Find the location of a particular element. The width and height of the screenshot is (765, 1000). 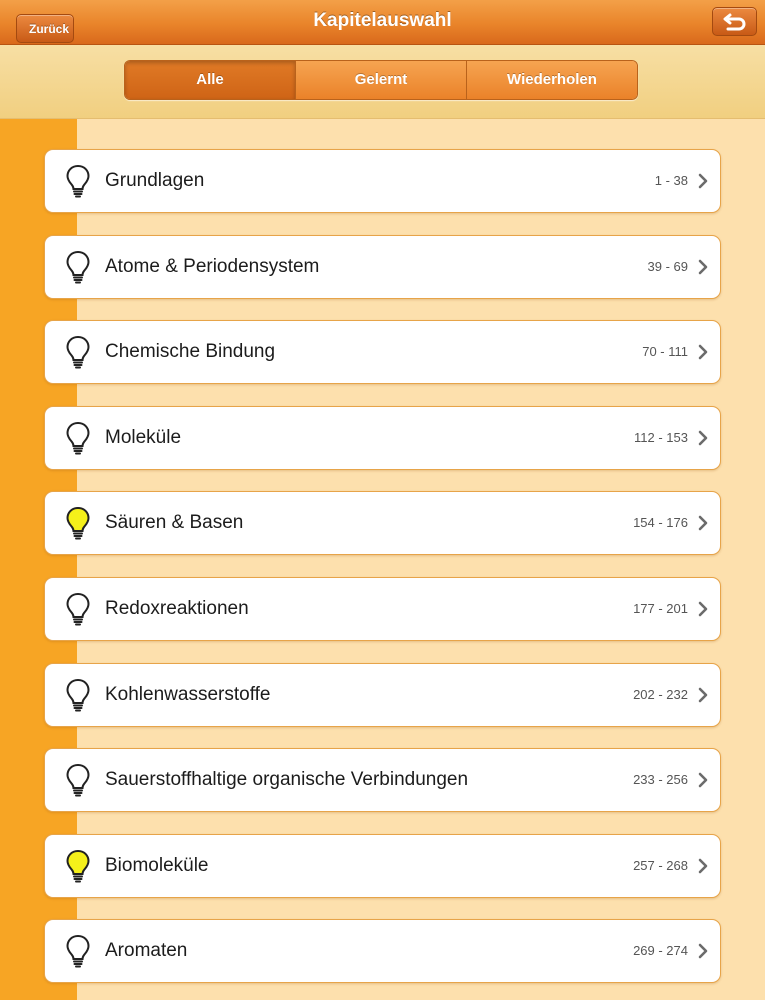

chapter-range: 39 - 69 is located at coordinates (667, 266).